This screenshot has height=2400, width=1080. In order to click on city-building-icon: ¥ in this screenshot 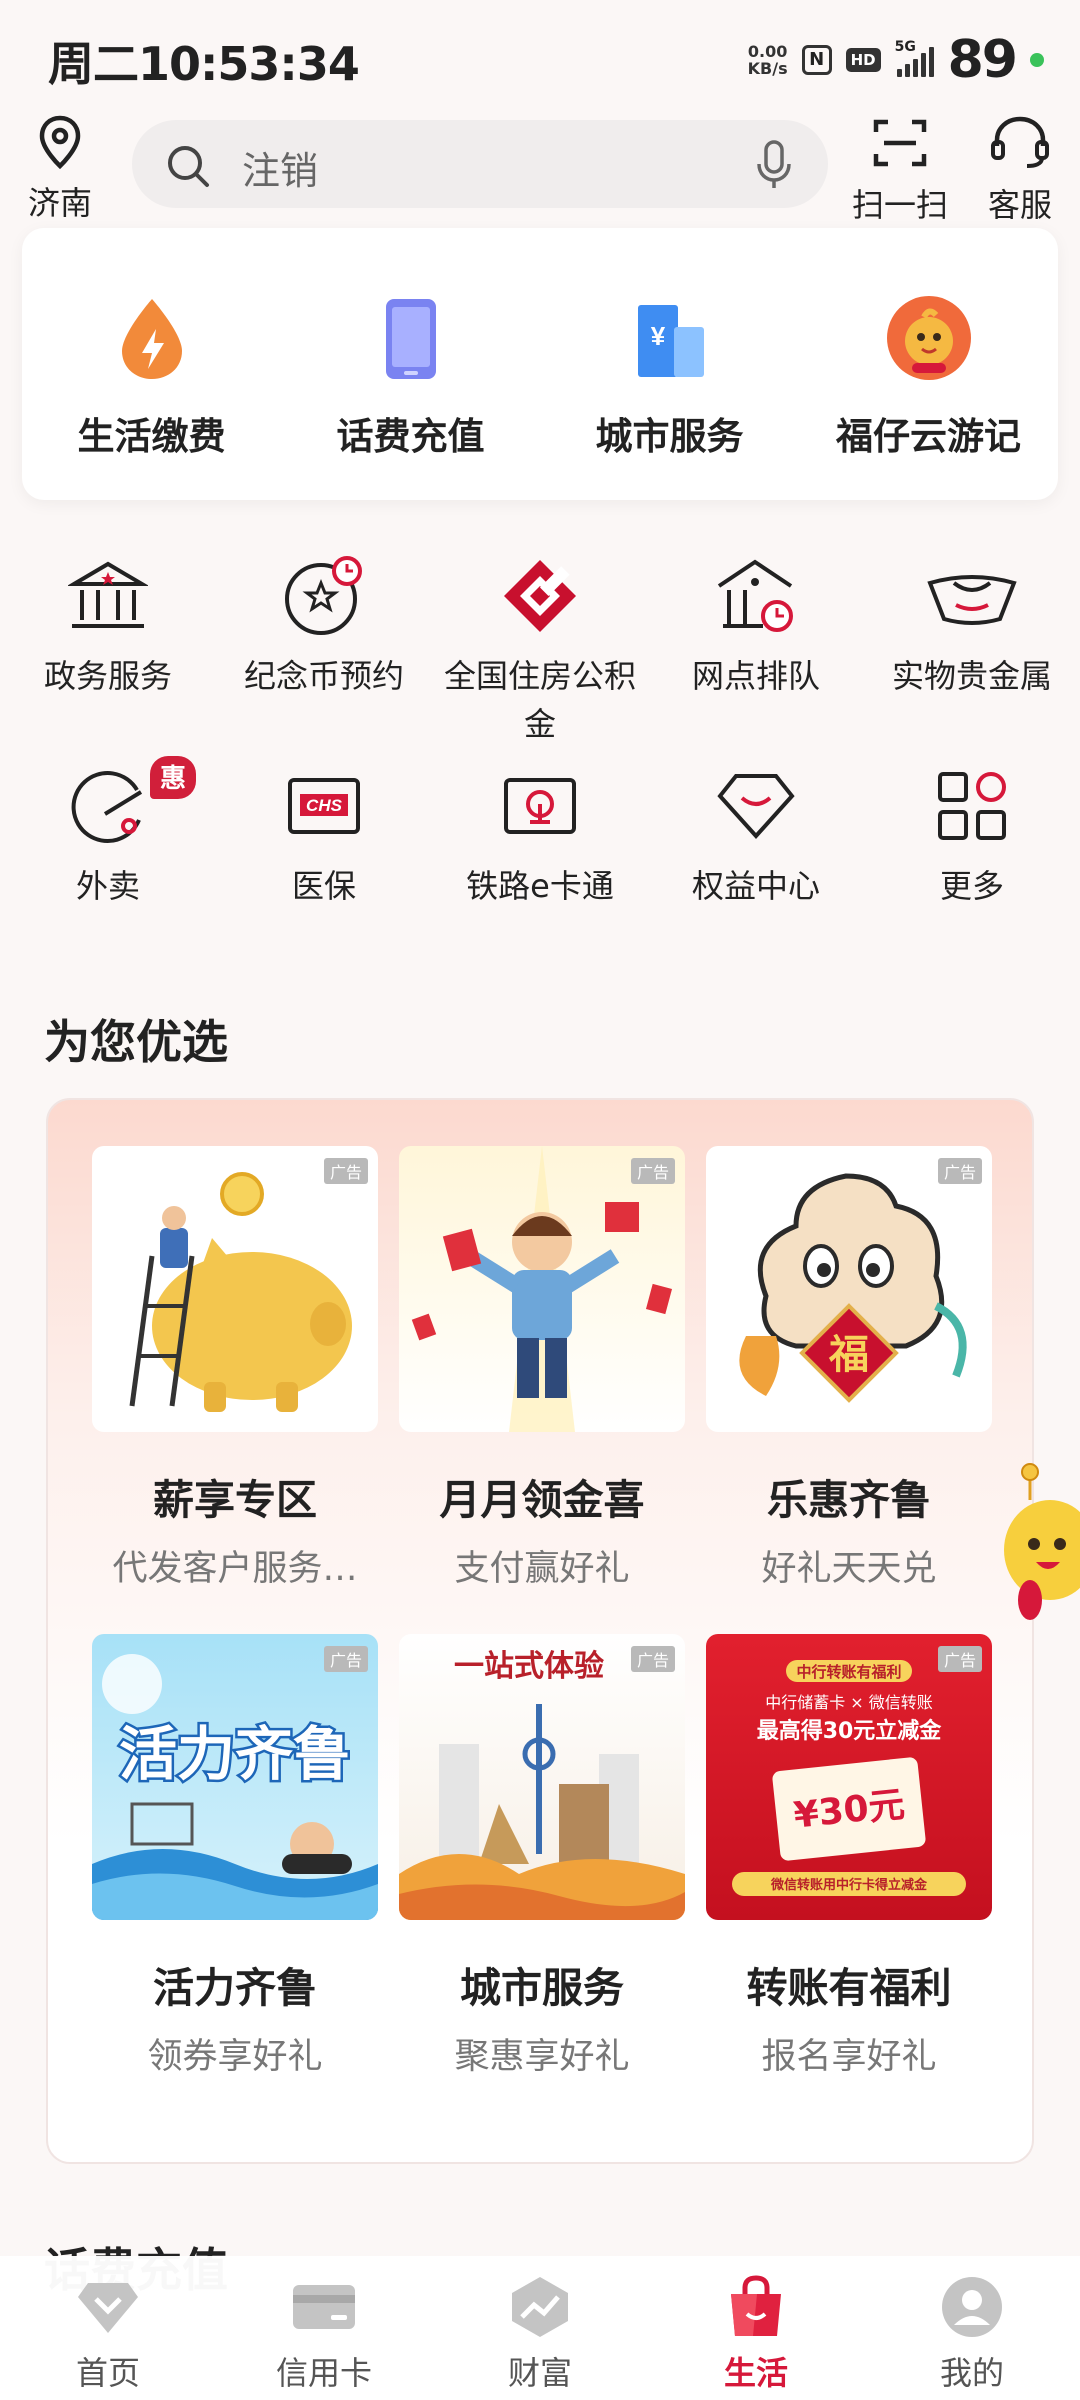, I will do `click(670, 341)`.